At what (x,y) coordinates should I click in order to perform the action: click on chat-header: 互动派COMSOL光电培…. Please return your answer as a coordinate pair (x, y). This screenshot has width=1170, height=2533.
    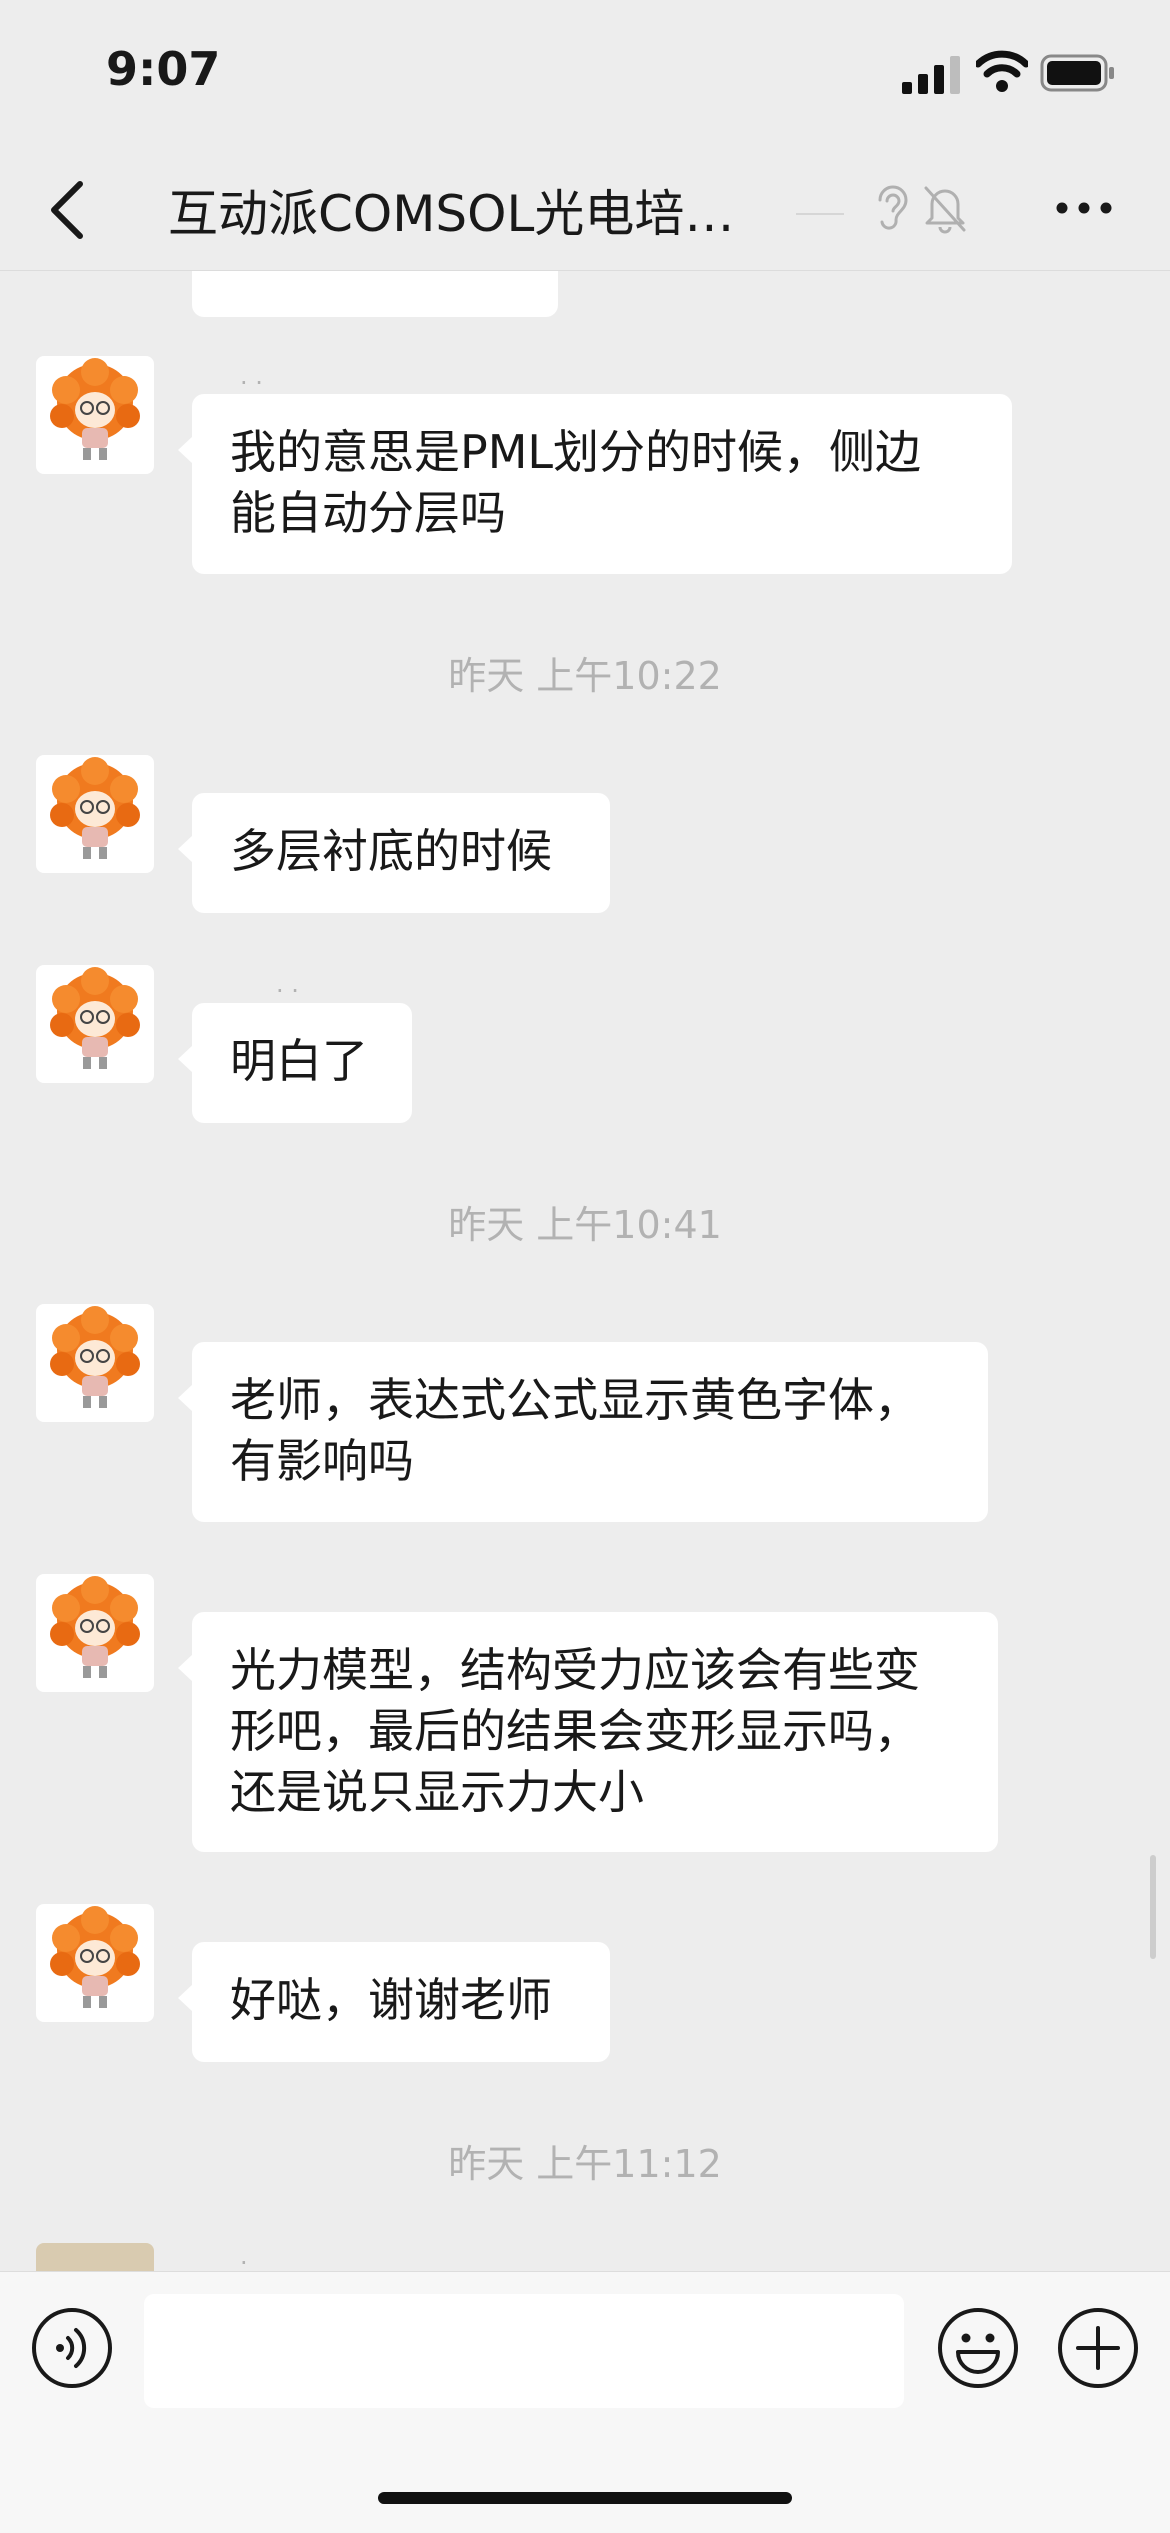
    Looking at the image, I should click on (585, 210).